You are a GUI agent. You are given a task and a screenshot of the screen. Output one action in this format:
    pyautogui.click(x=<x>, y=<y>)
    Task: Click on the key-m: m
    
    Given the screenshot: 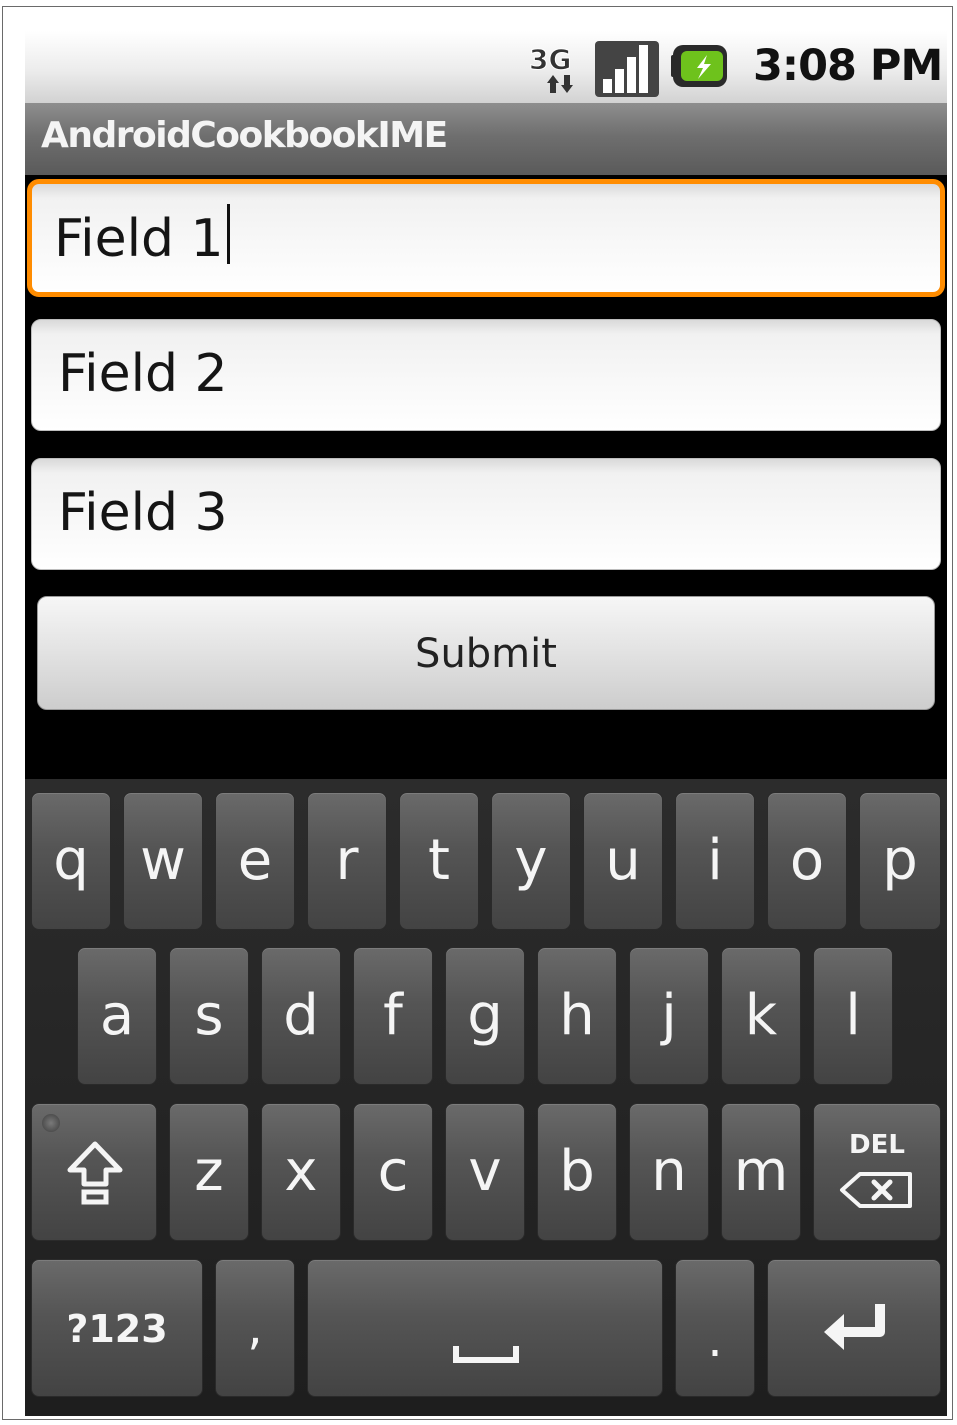 What is the action you would take?
    pyautogui.click(x=761, y=1172)
    